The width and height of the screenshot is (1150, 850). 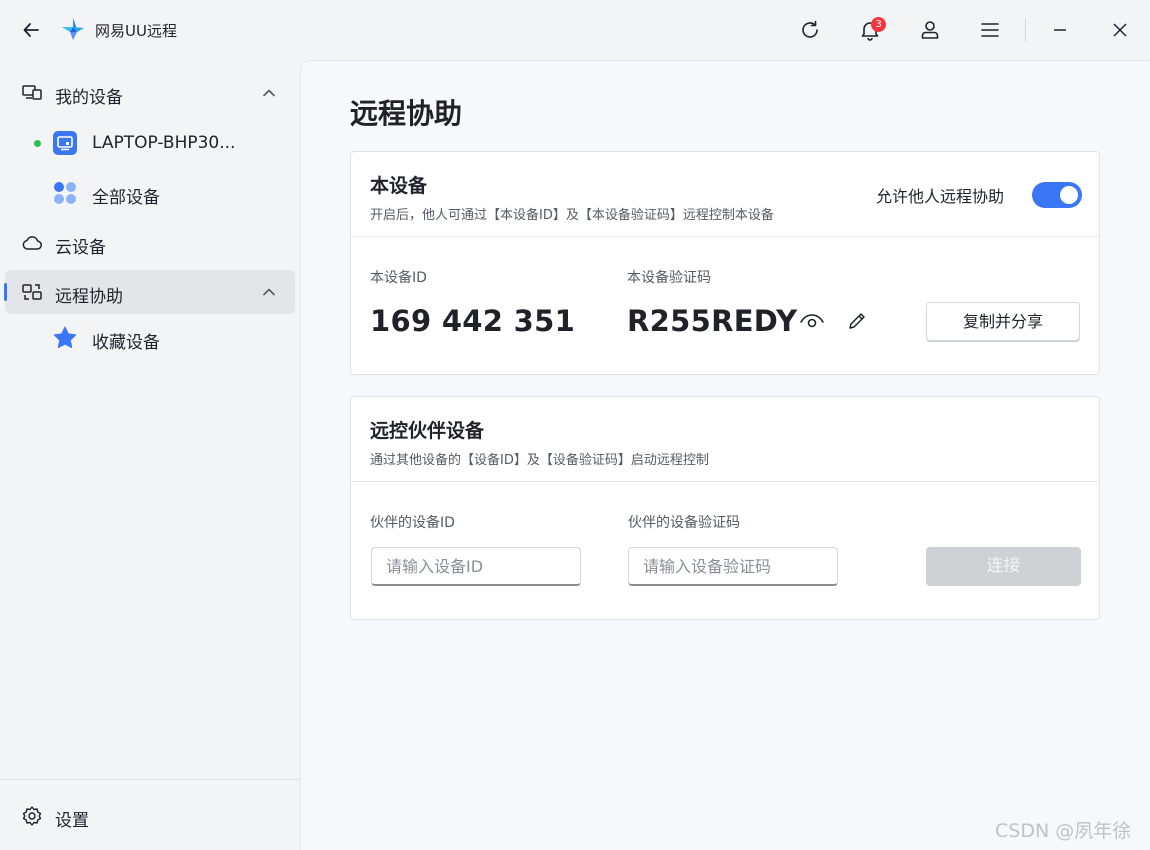 What do you see at coordinates (73, 29) in the screenshot?
I see `app-logo-icon` at bounding box center [73, 29].